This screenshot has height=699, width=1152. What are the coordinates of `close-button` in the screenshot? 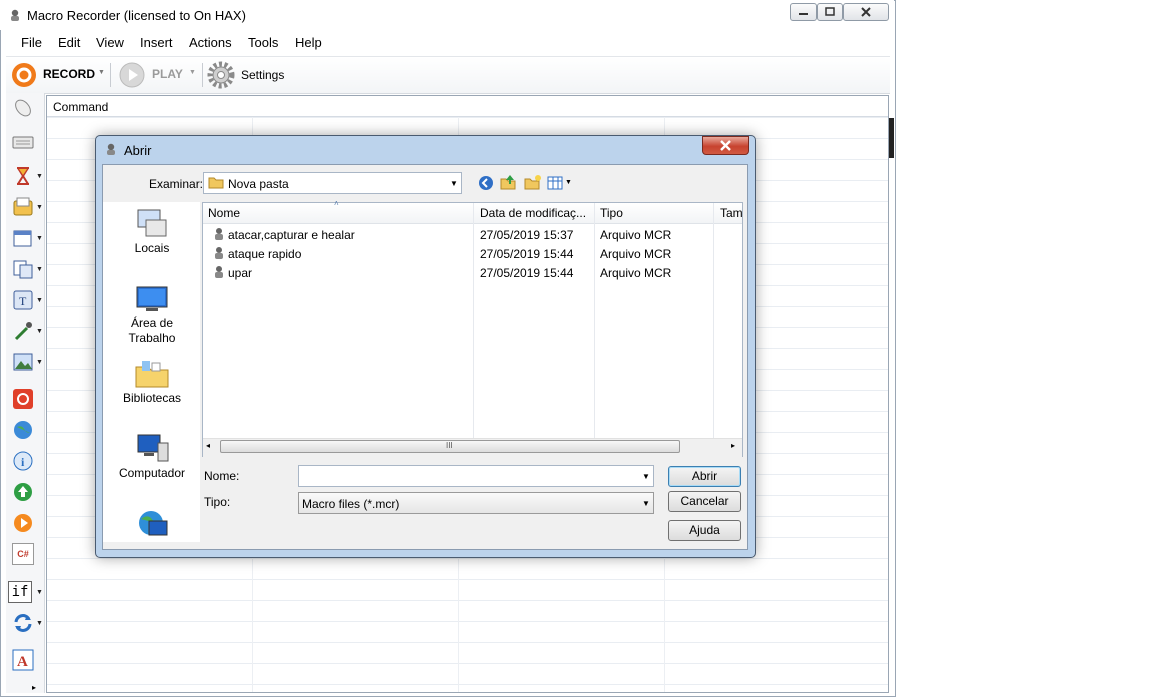 It's located at (866, 12).